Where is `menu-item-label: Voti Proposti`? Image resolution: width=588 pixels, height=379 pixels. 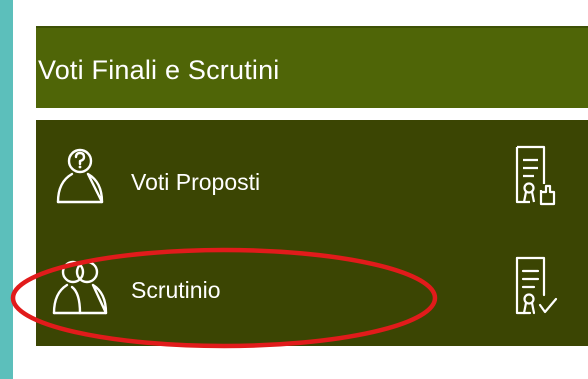 menu-item-label: Voti Proposti is located at coordinates (196, 182).